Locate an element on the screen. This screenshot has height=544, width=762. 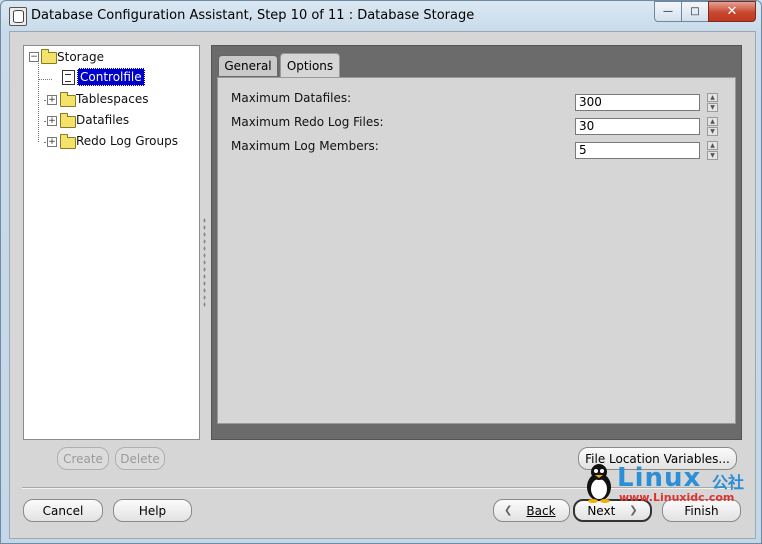
tree-label-datafiles: Datafiles is located at coordinates (103, 120).